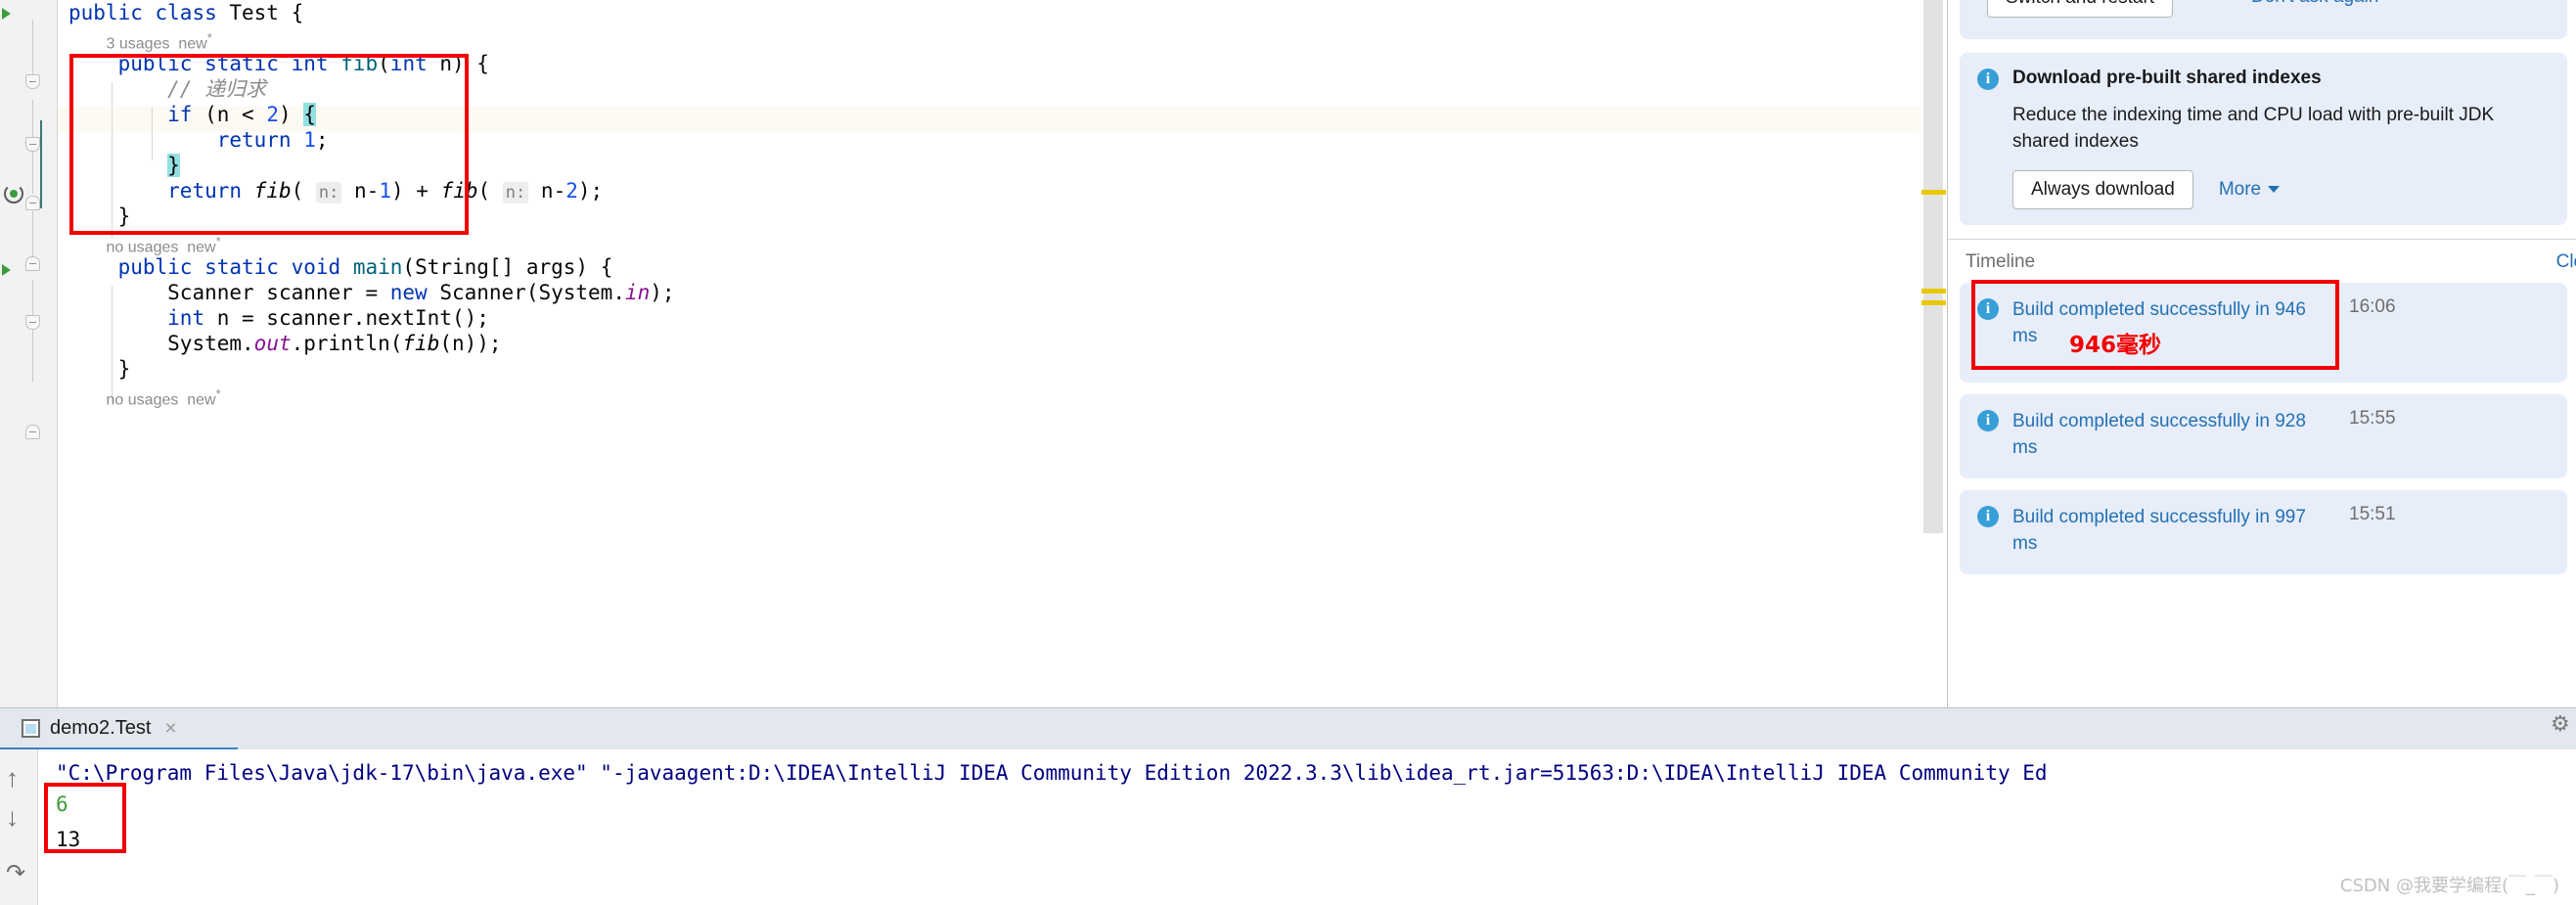 The width and height of the screenshot is (2576, 905). What do you see at coordinates (68, 839) in the screenshot?
I see `console-output-value: 13` at bounding box center [68, 839].